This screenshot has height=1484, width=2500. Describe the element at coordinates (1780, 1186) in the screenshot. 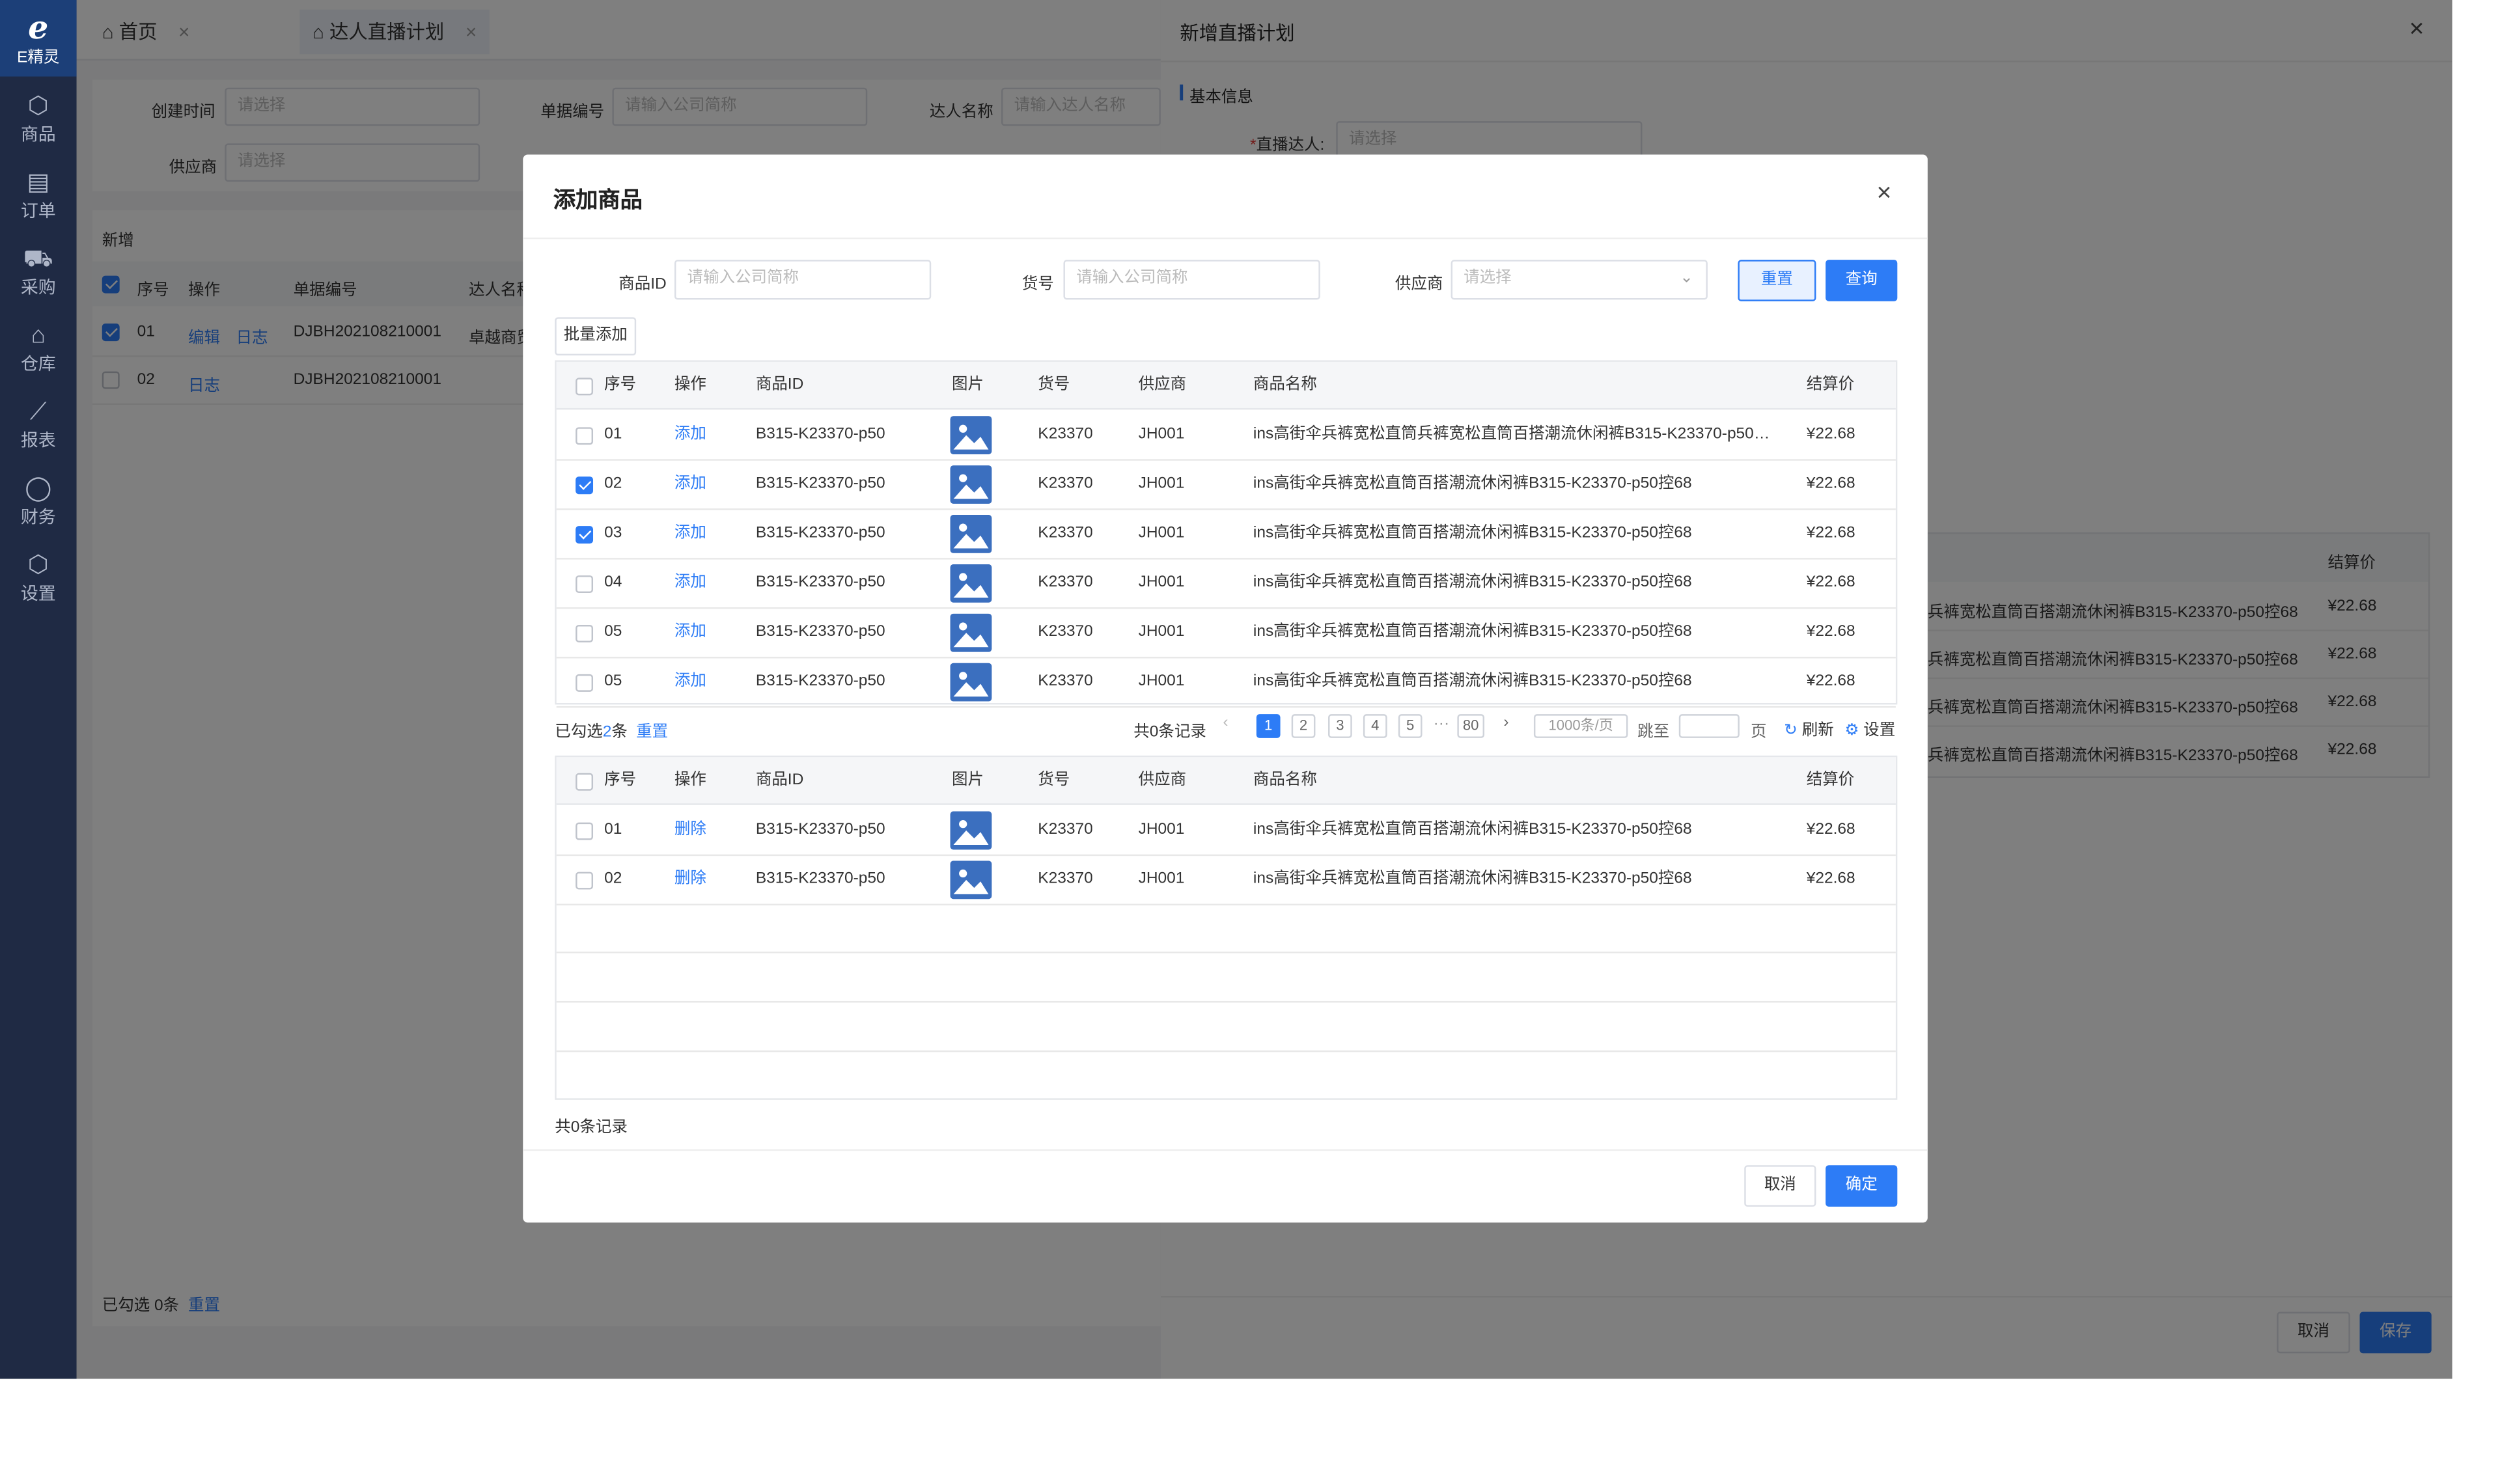

I see `modal-cancel-button: 取消` at that location.